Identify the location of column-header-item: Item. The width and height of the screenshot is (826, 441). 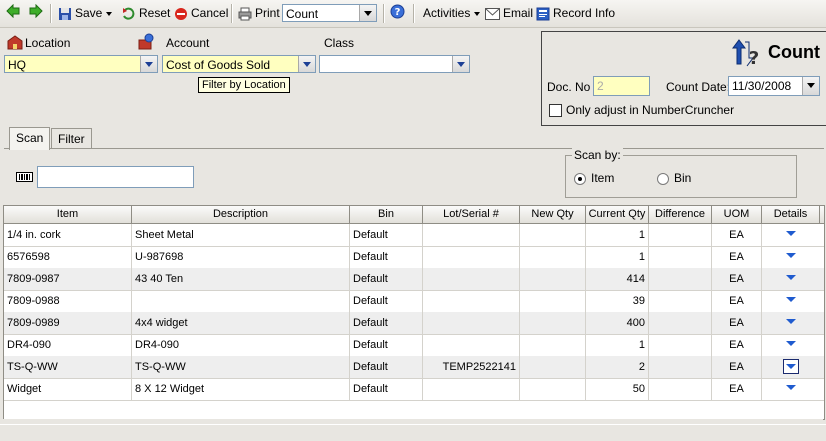
(68, 214).